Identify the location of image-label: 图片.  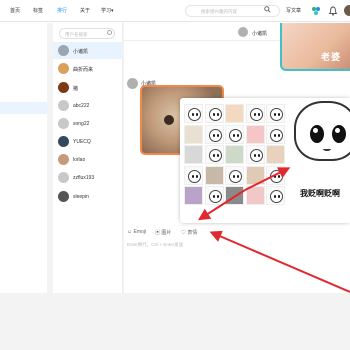
(166, 233).